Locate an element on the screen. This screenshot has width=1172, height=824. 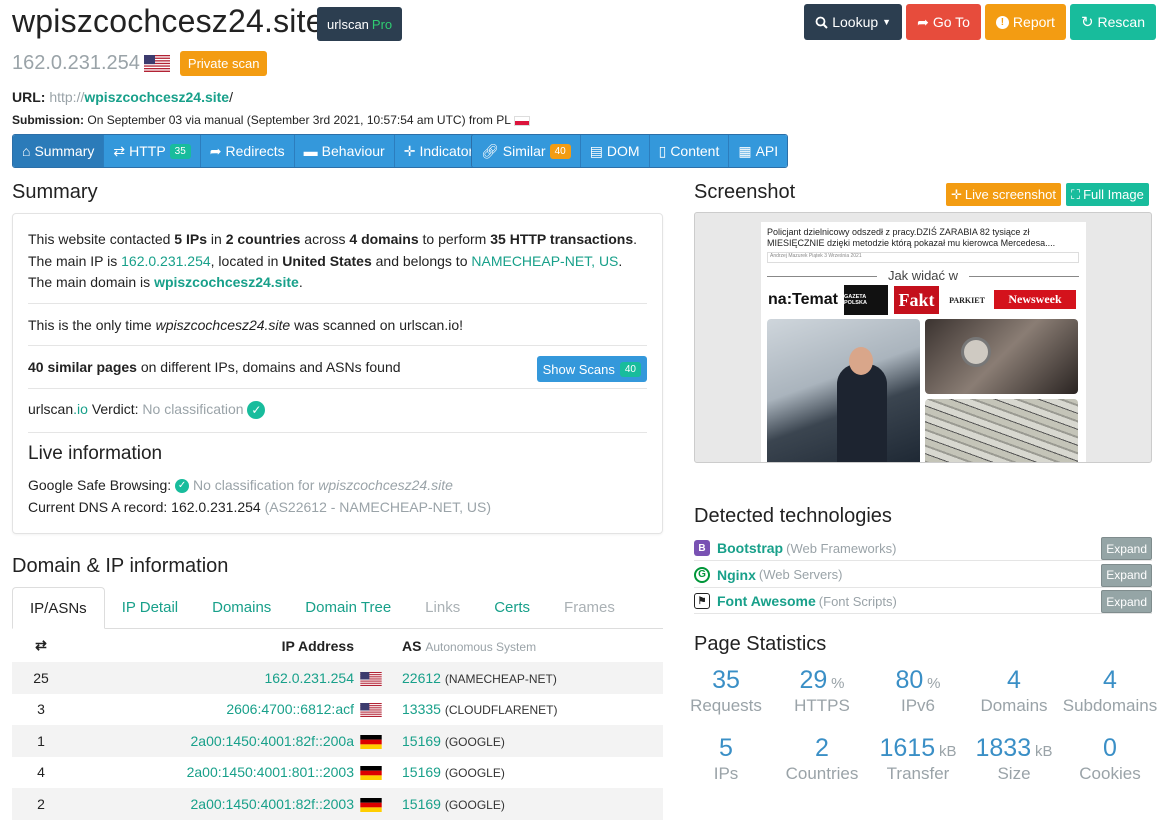
tab-similar: 🔗︎ Similar 40 is located at coordinates (526, 151).